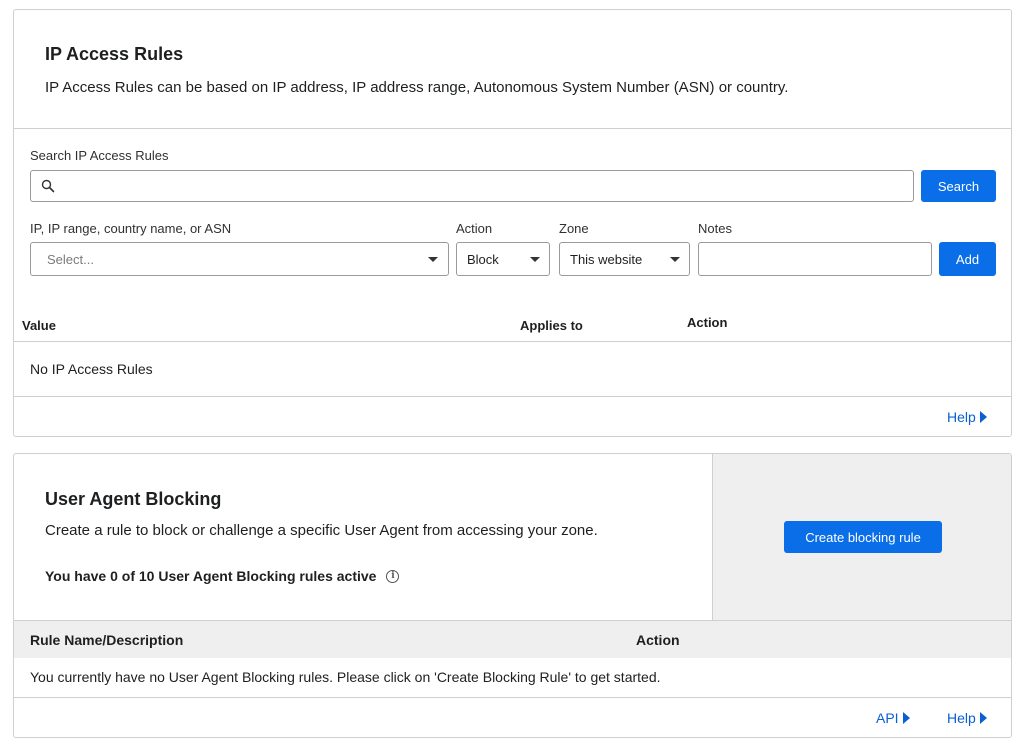  I want to click on zone-label: Zone, so click(574, 228).